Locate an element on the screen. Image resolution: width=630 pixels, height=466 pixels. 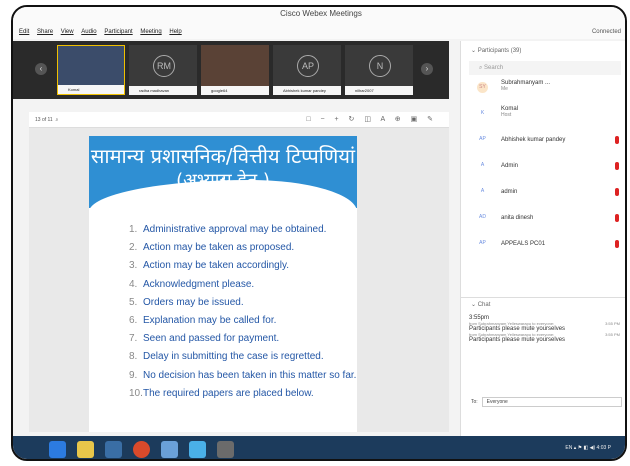
thumb-caption: nilhar2007 is located at coordinates (379, 90).